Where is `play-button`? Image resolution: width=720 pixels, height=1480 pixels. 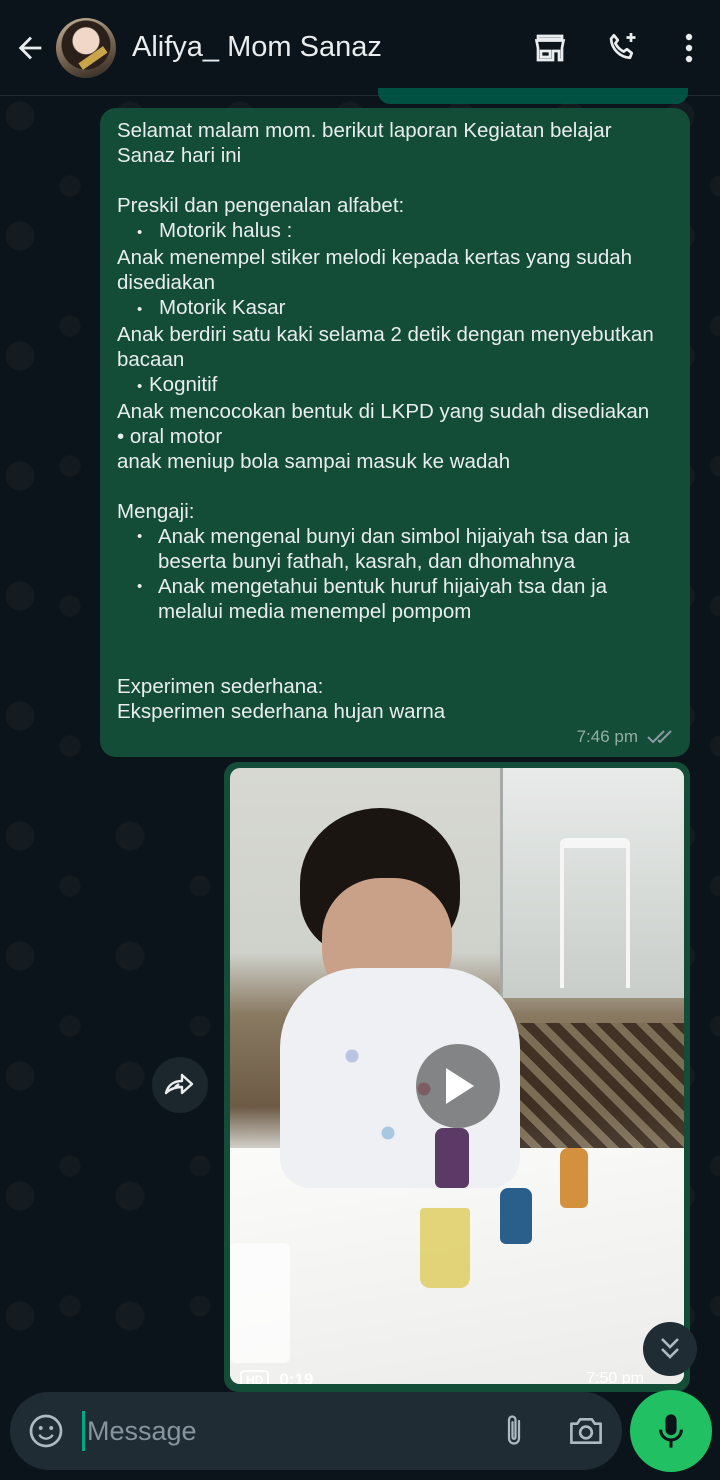
play-button is located at coordinates (458, 1086).